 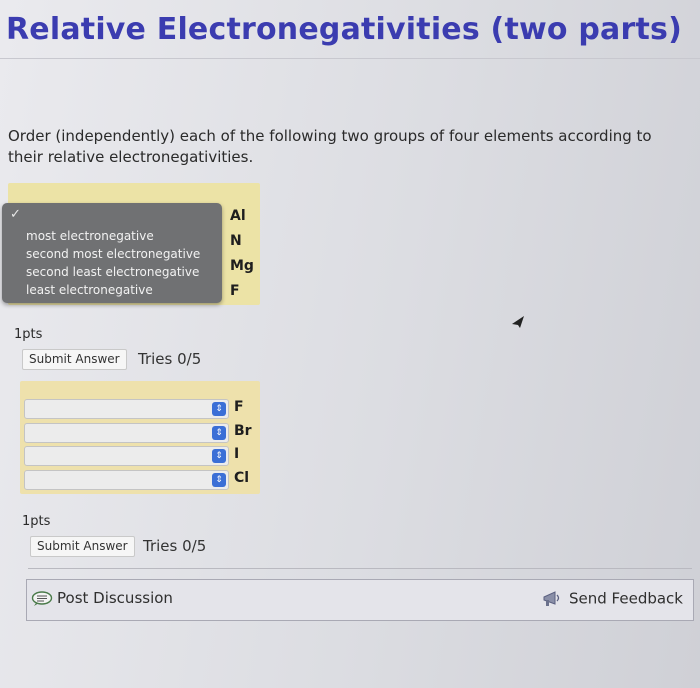 I want to click on send-feedback-link: Send Feedback, so click(x=612, y=599).